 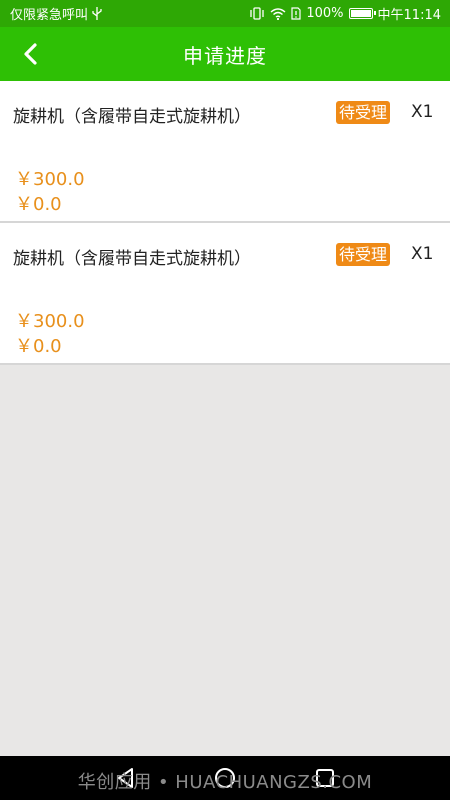 I want to click on page-title: 申请进度, so click(x=225, y=55).